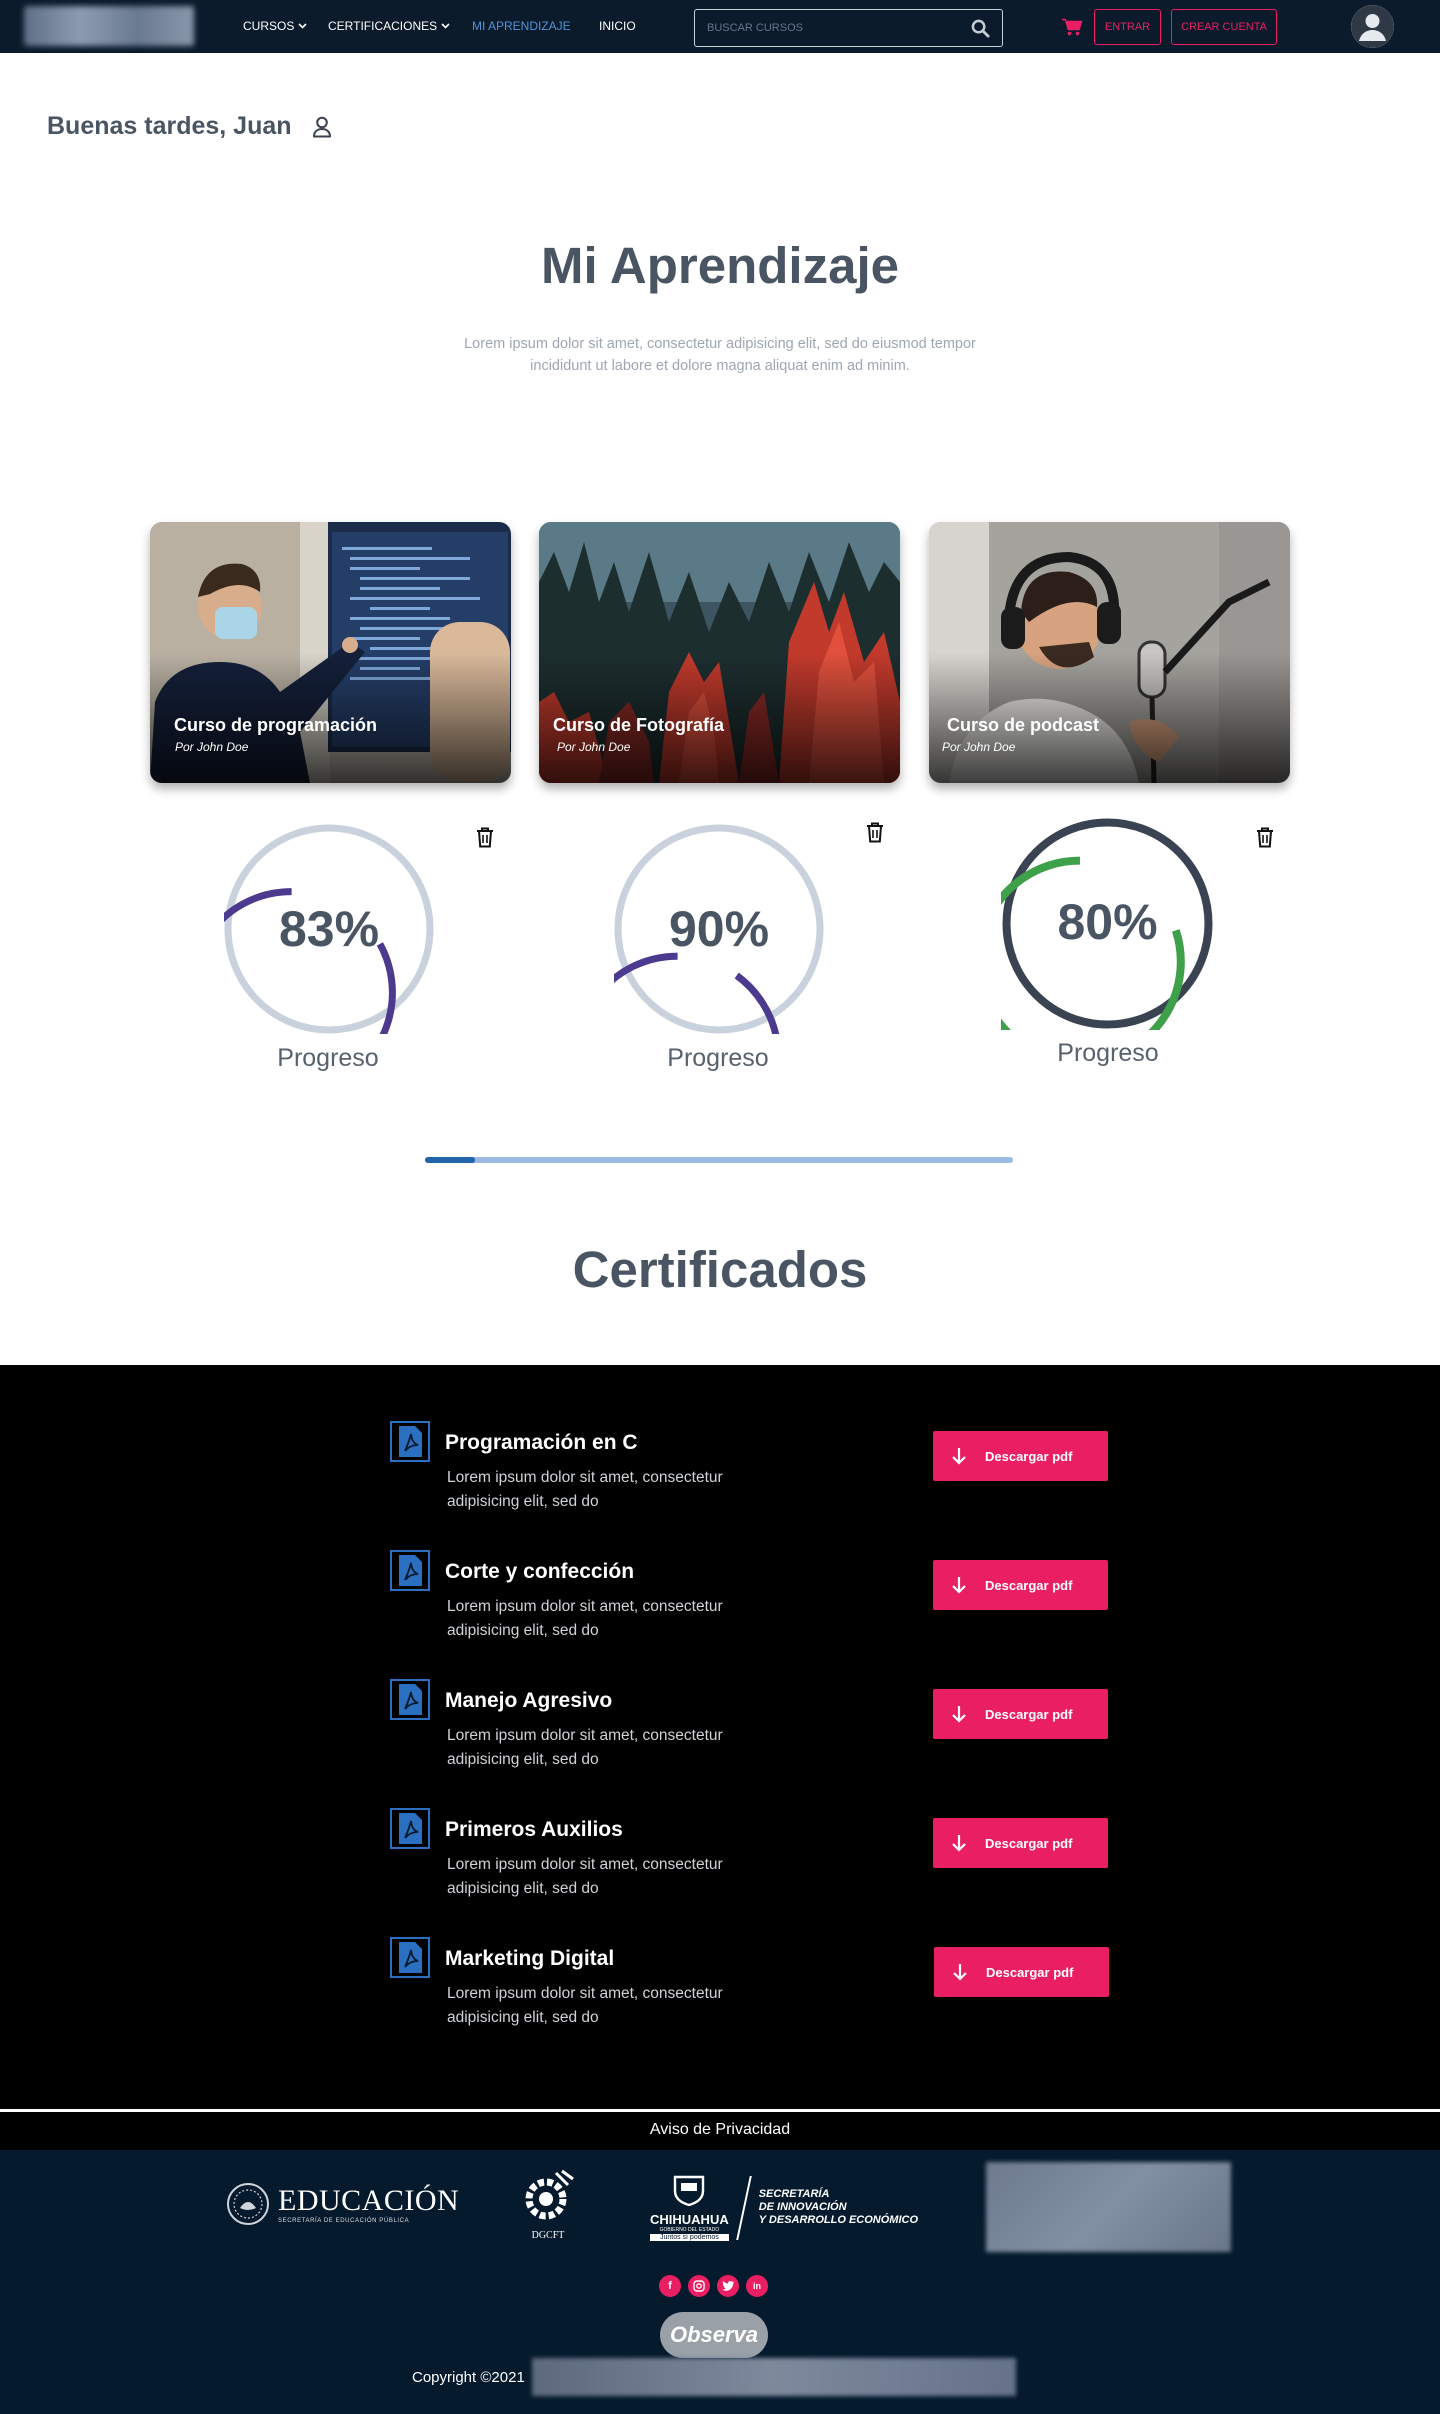 The image size is (1440, 2414). Describe the element at coordinates (322, 127) in the screenshot. I see `user-icon` at that location.